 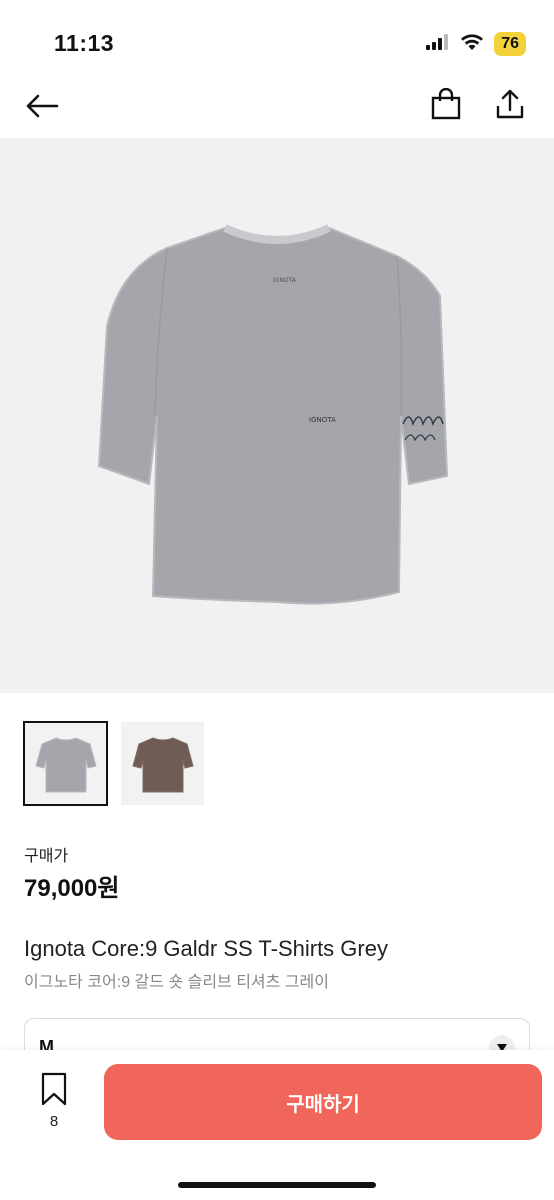 I want to click on bookmark-button: 8, so click(x=54, y=1101).